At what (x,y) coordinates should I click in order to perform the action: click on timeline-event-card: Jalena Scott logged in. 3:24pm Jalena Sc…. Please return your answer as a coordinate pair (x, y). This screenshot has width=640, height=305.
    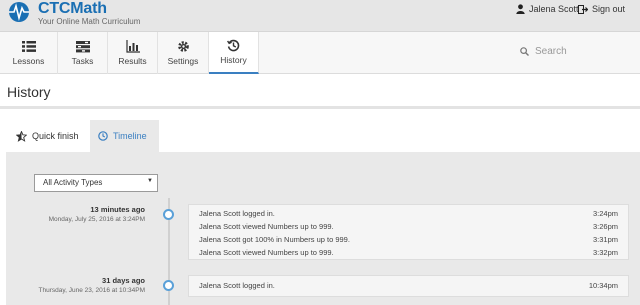
    Looking at the image, I should click on (408, 232).